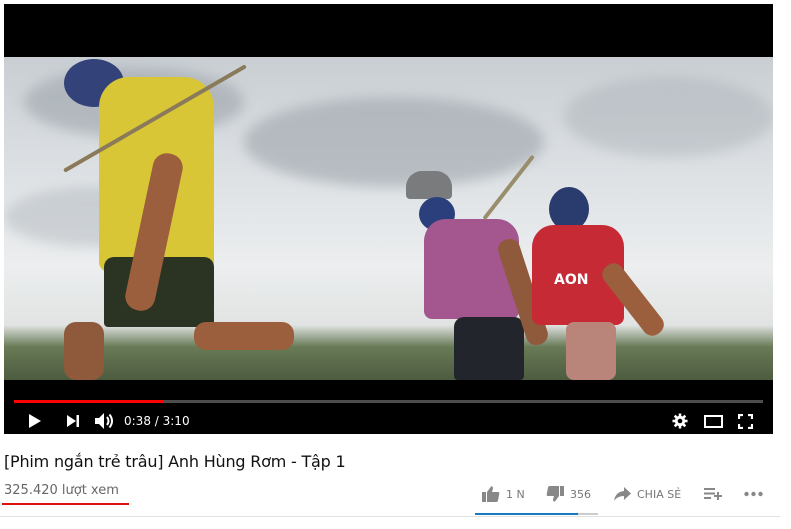  I want to click on share-icon, so click(622, 494).